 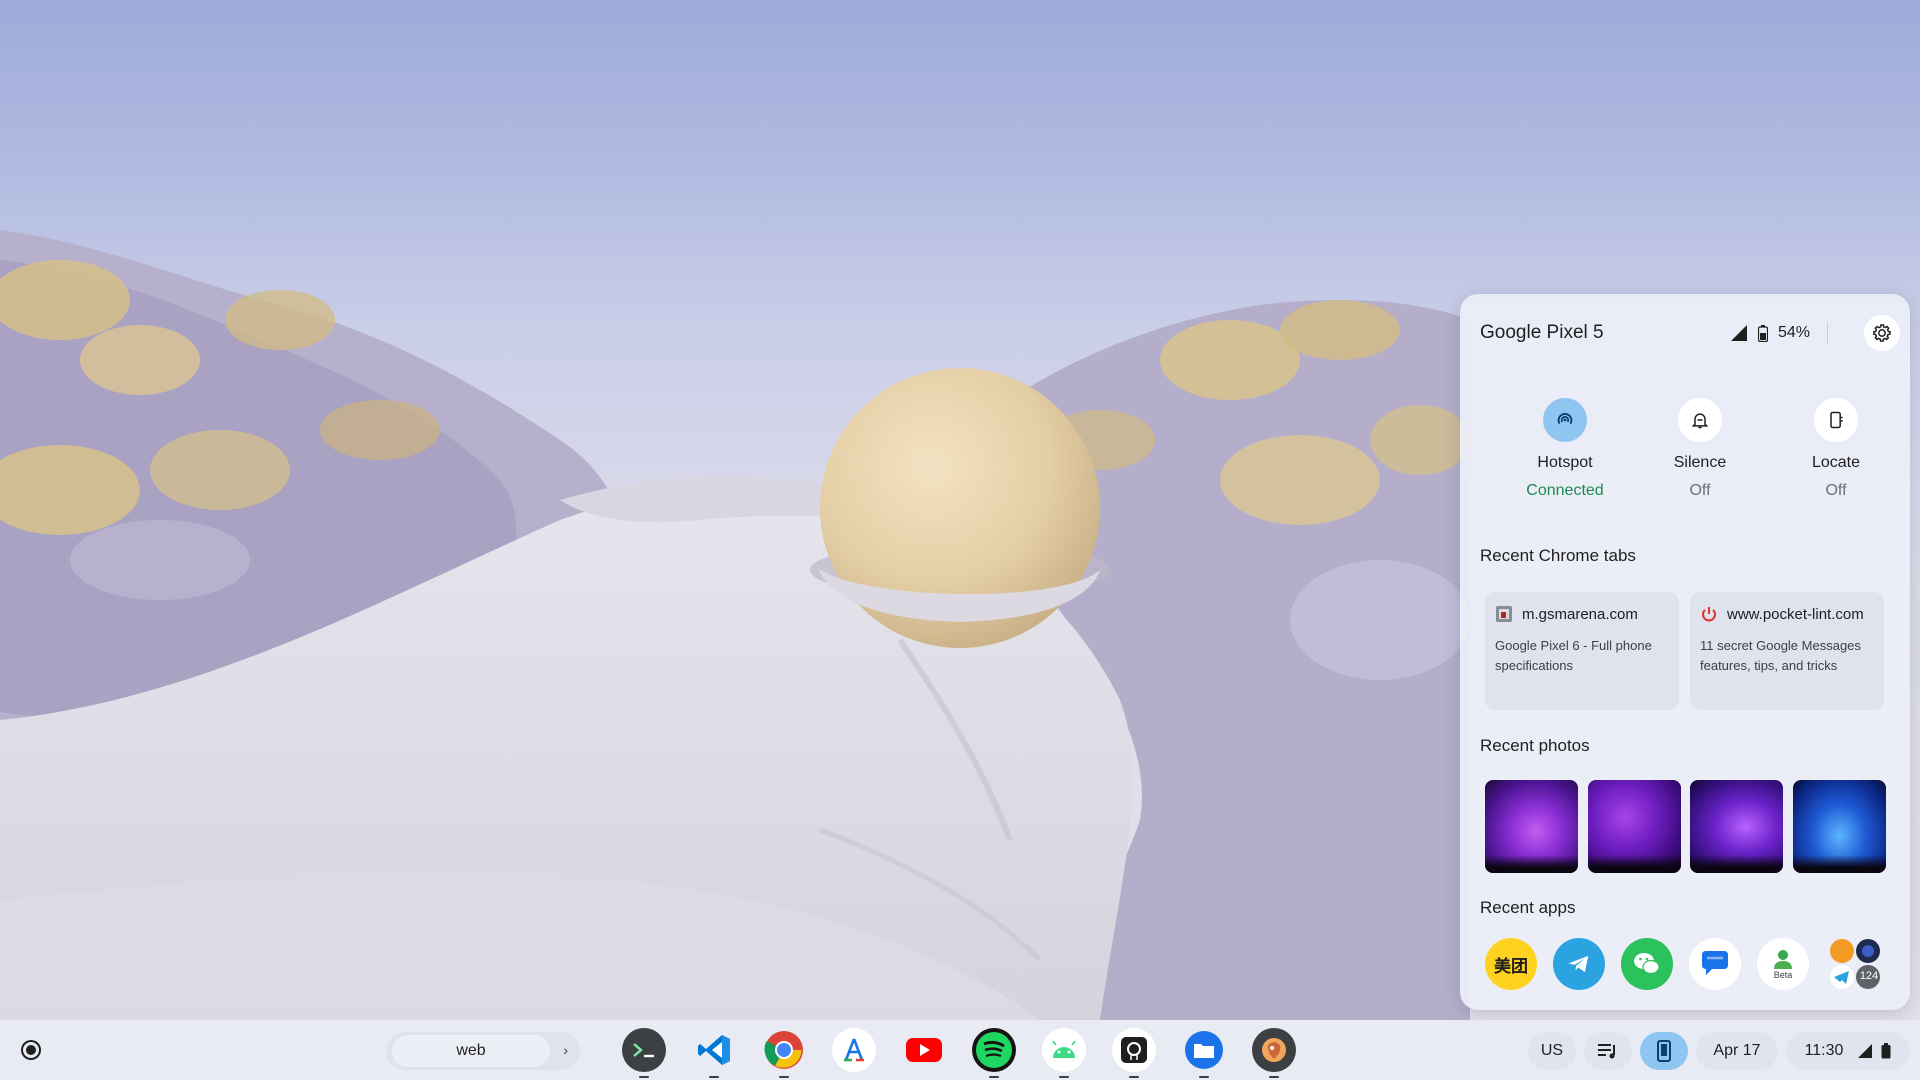 What do you see at coordinates (1565, 420) in the screenshot?
I see `hotspot-icon` at bounding box center [1565, 420].